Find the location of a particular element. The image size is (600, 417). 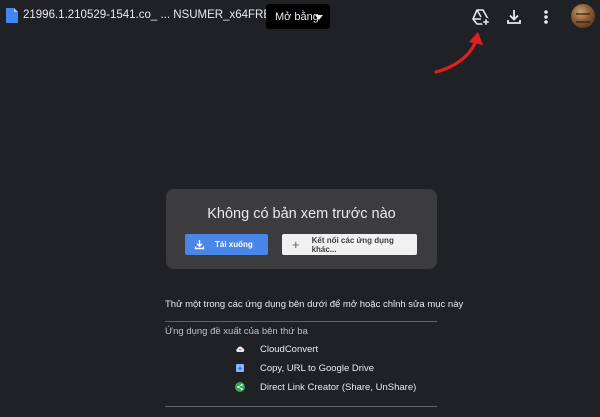

app-item-direct-link-creator: Direct Link Creator (Share, UnShare) is located at coordinates (325, 387).